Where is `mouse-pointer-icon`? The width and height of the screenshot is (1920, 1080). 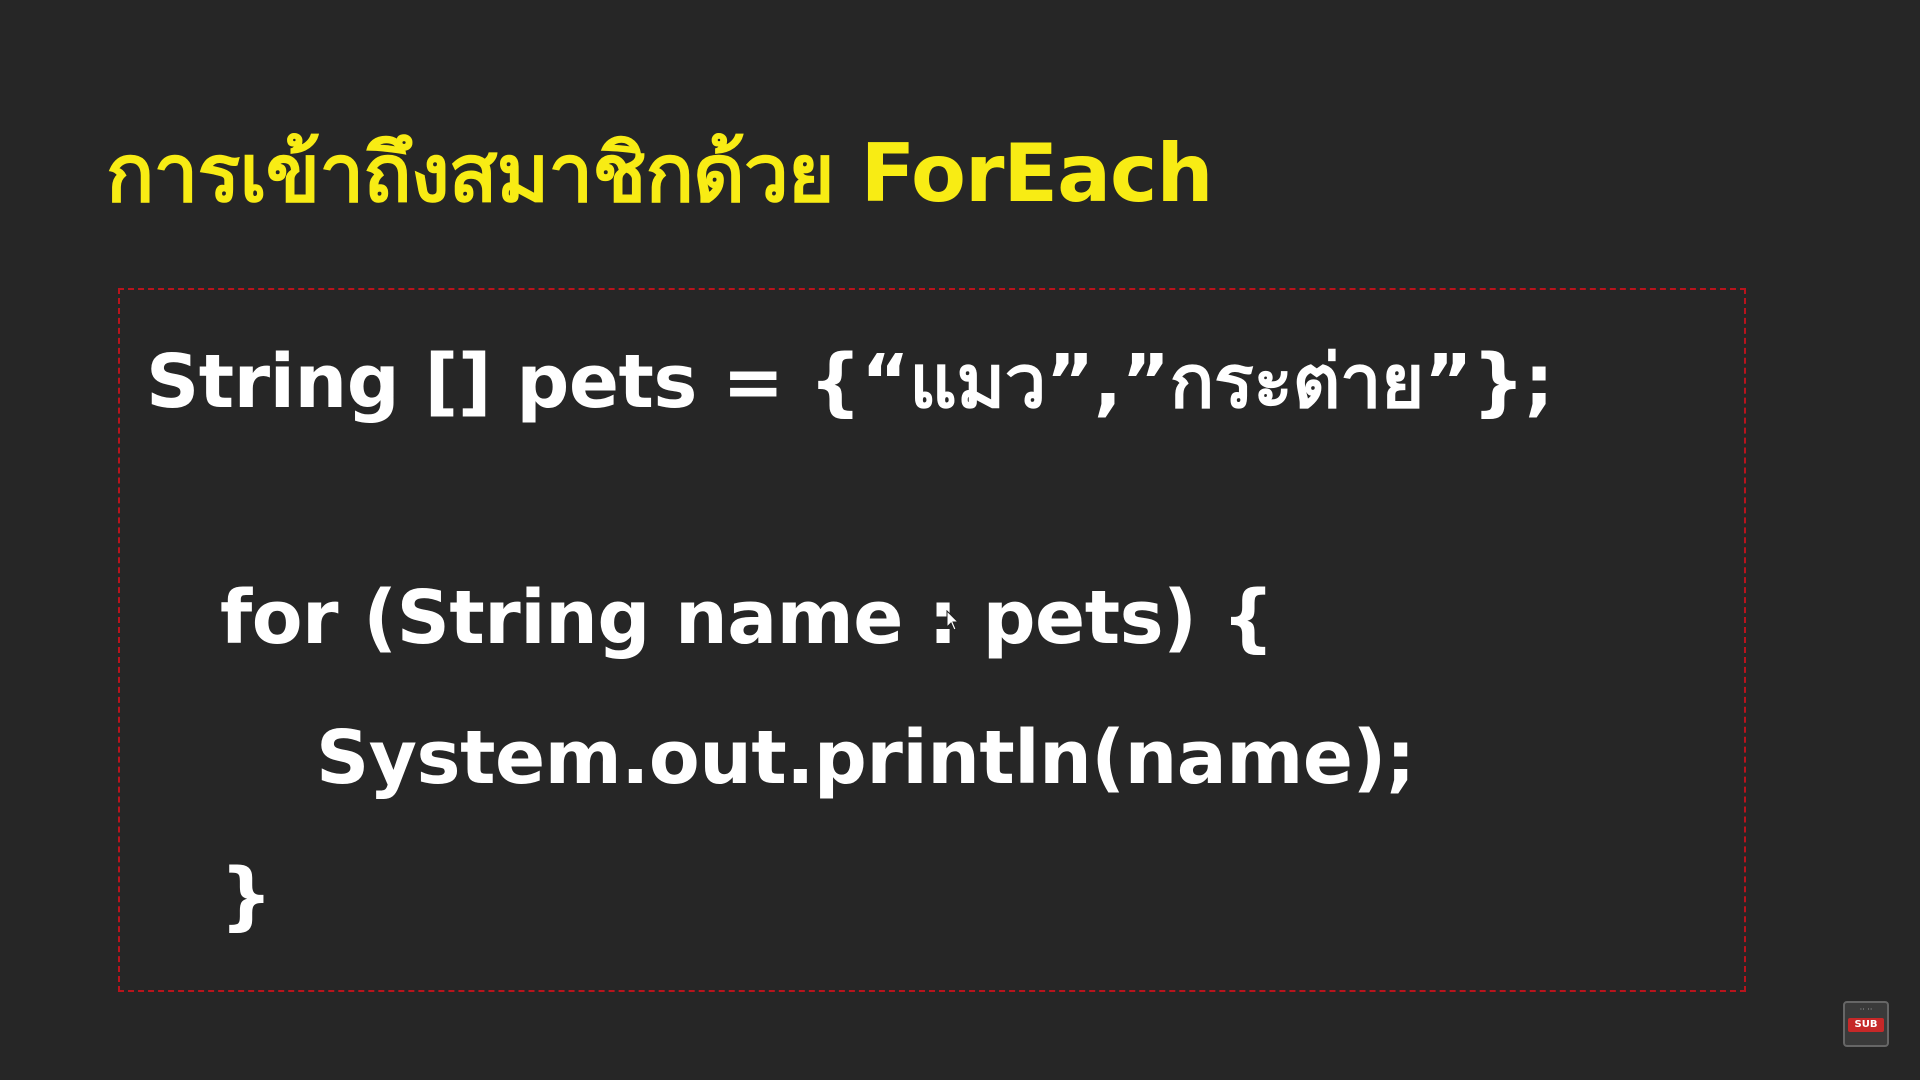 mouse-pointer-icon is located at coordinates (953, 620).